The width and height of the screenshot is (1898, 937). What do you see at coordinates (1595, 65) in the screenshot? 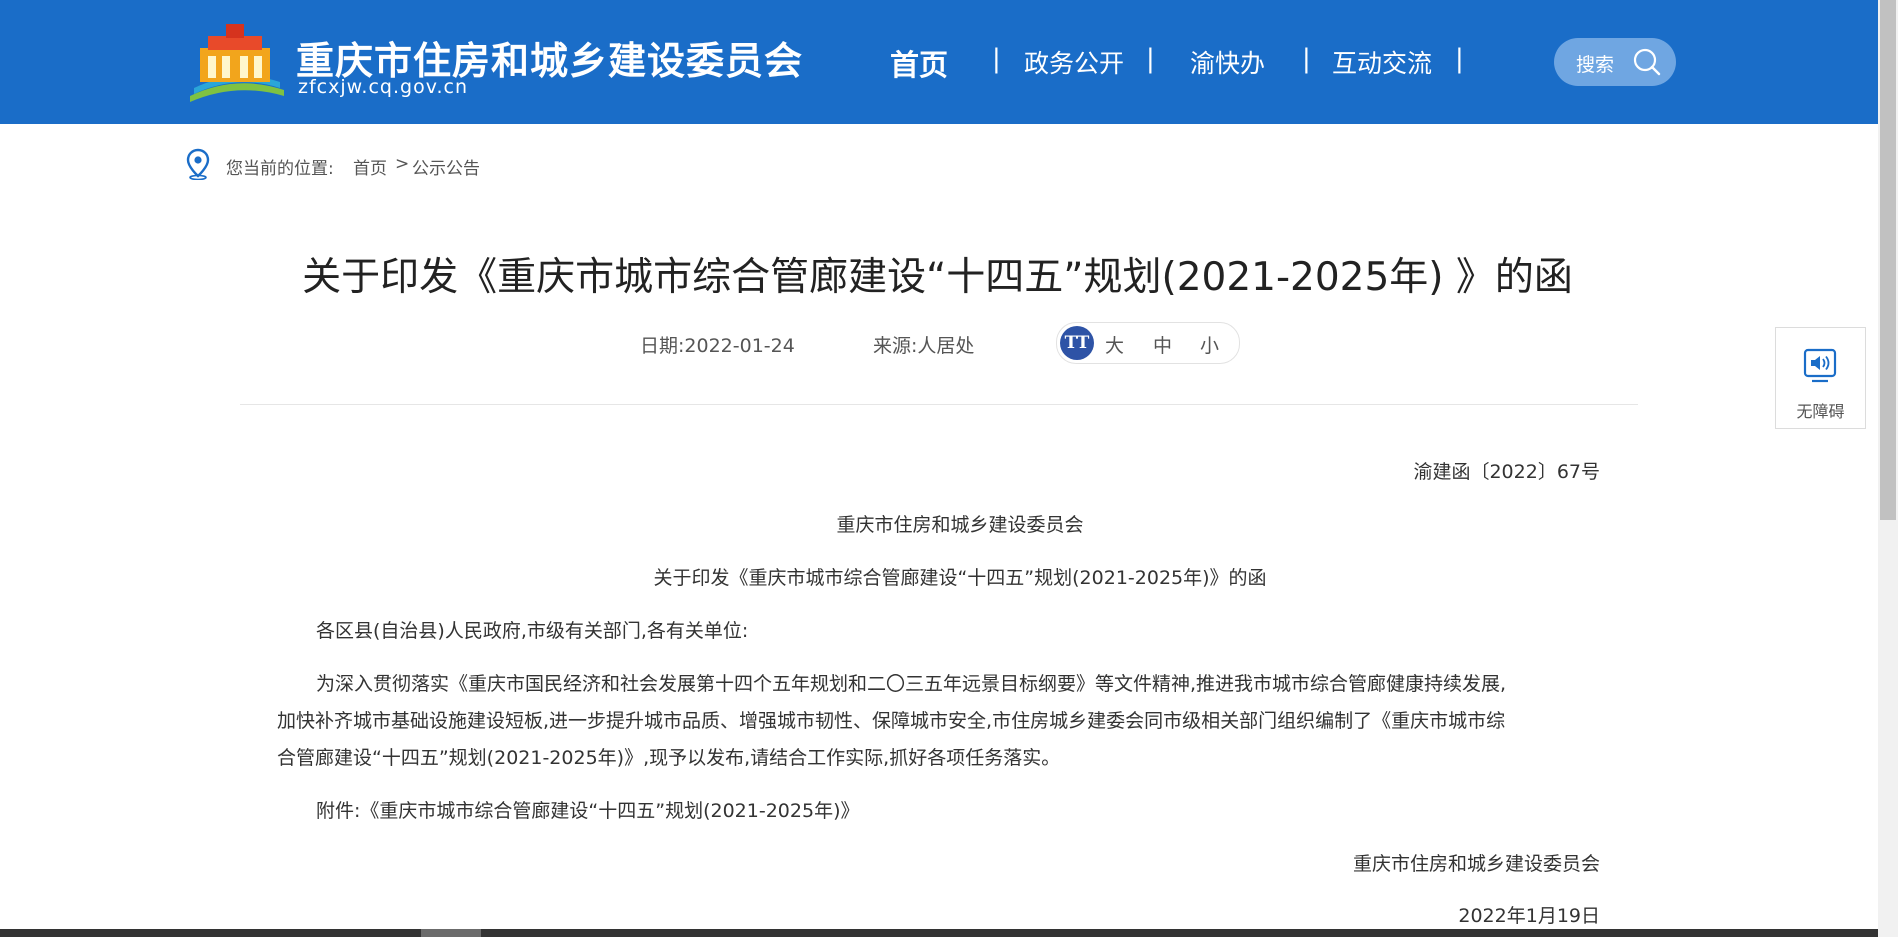
I see `search-label: 搜索` at bounding box center [1595, 65].